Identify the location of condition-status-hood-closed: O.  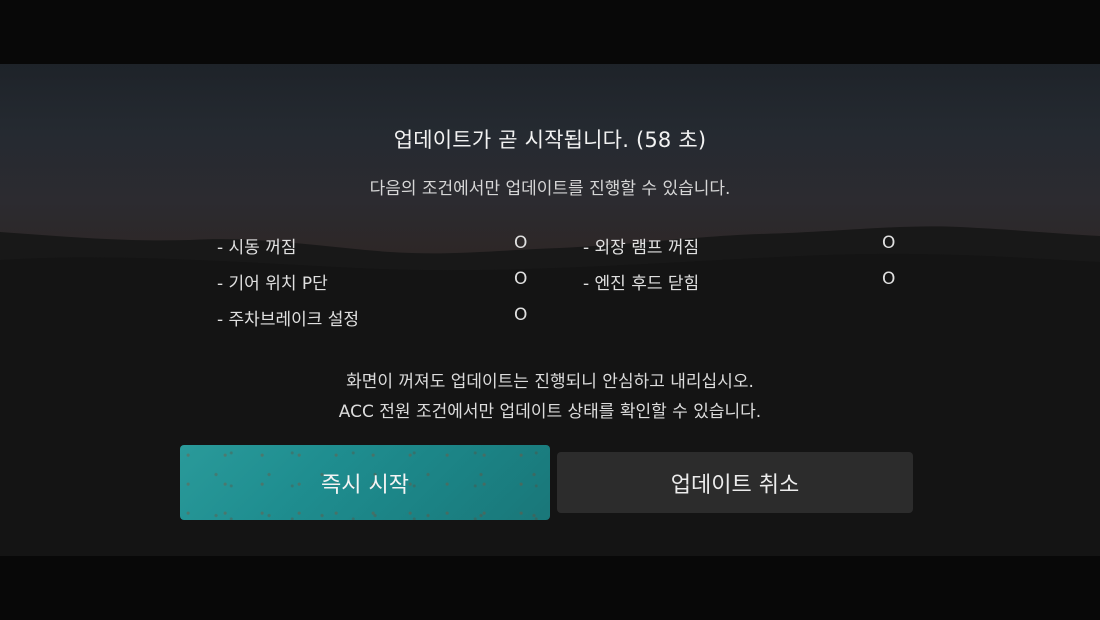
(889, 279).